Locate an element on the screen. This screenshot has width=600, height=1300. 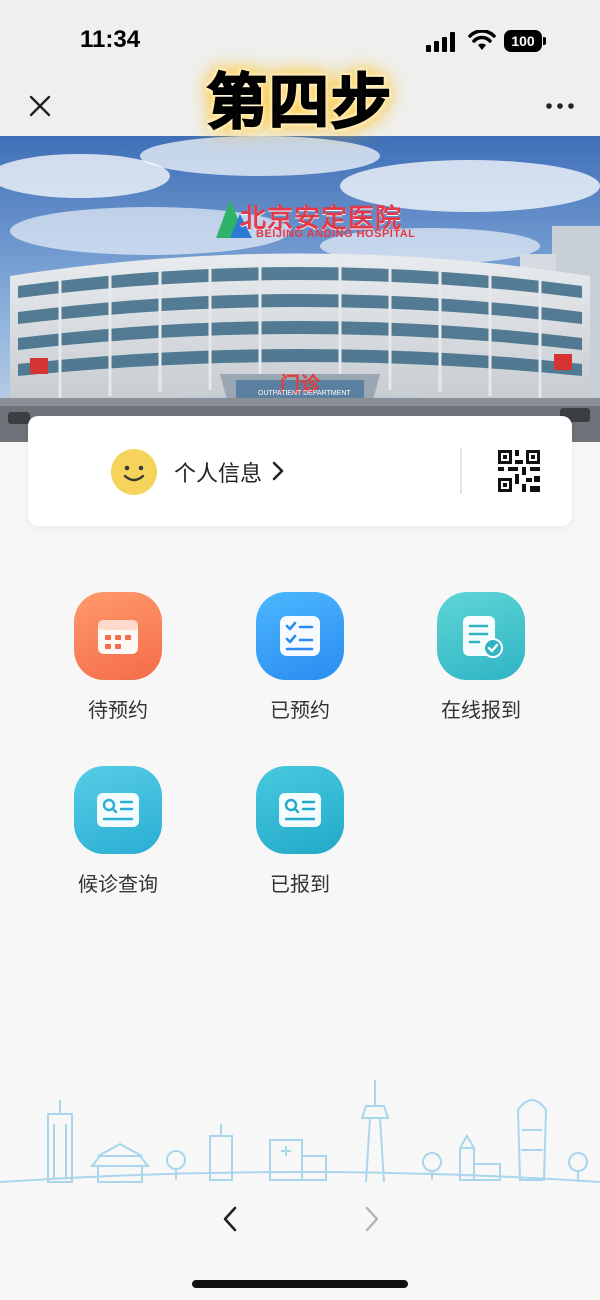
chevron-right-icon is located at coordinates (278, 471).